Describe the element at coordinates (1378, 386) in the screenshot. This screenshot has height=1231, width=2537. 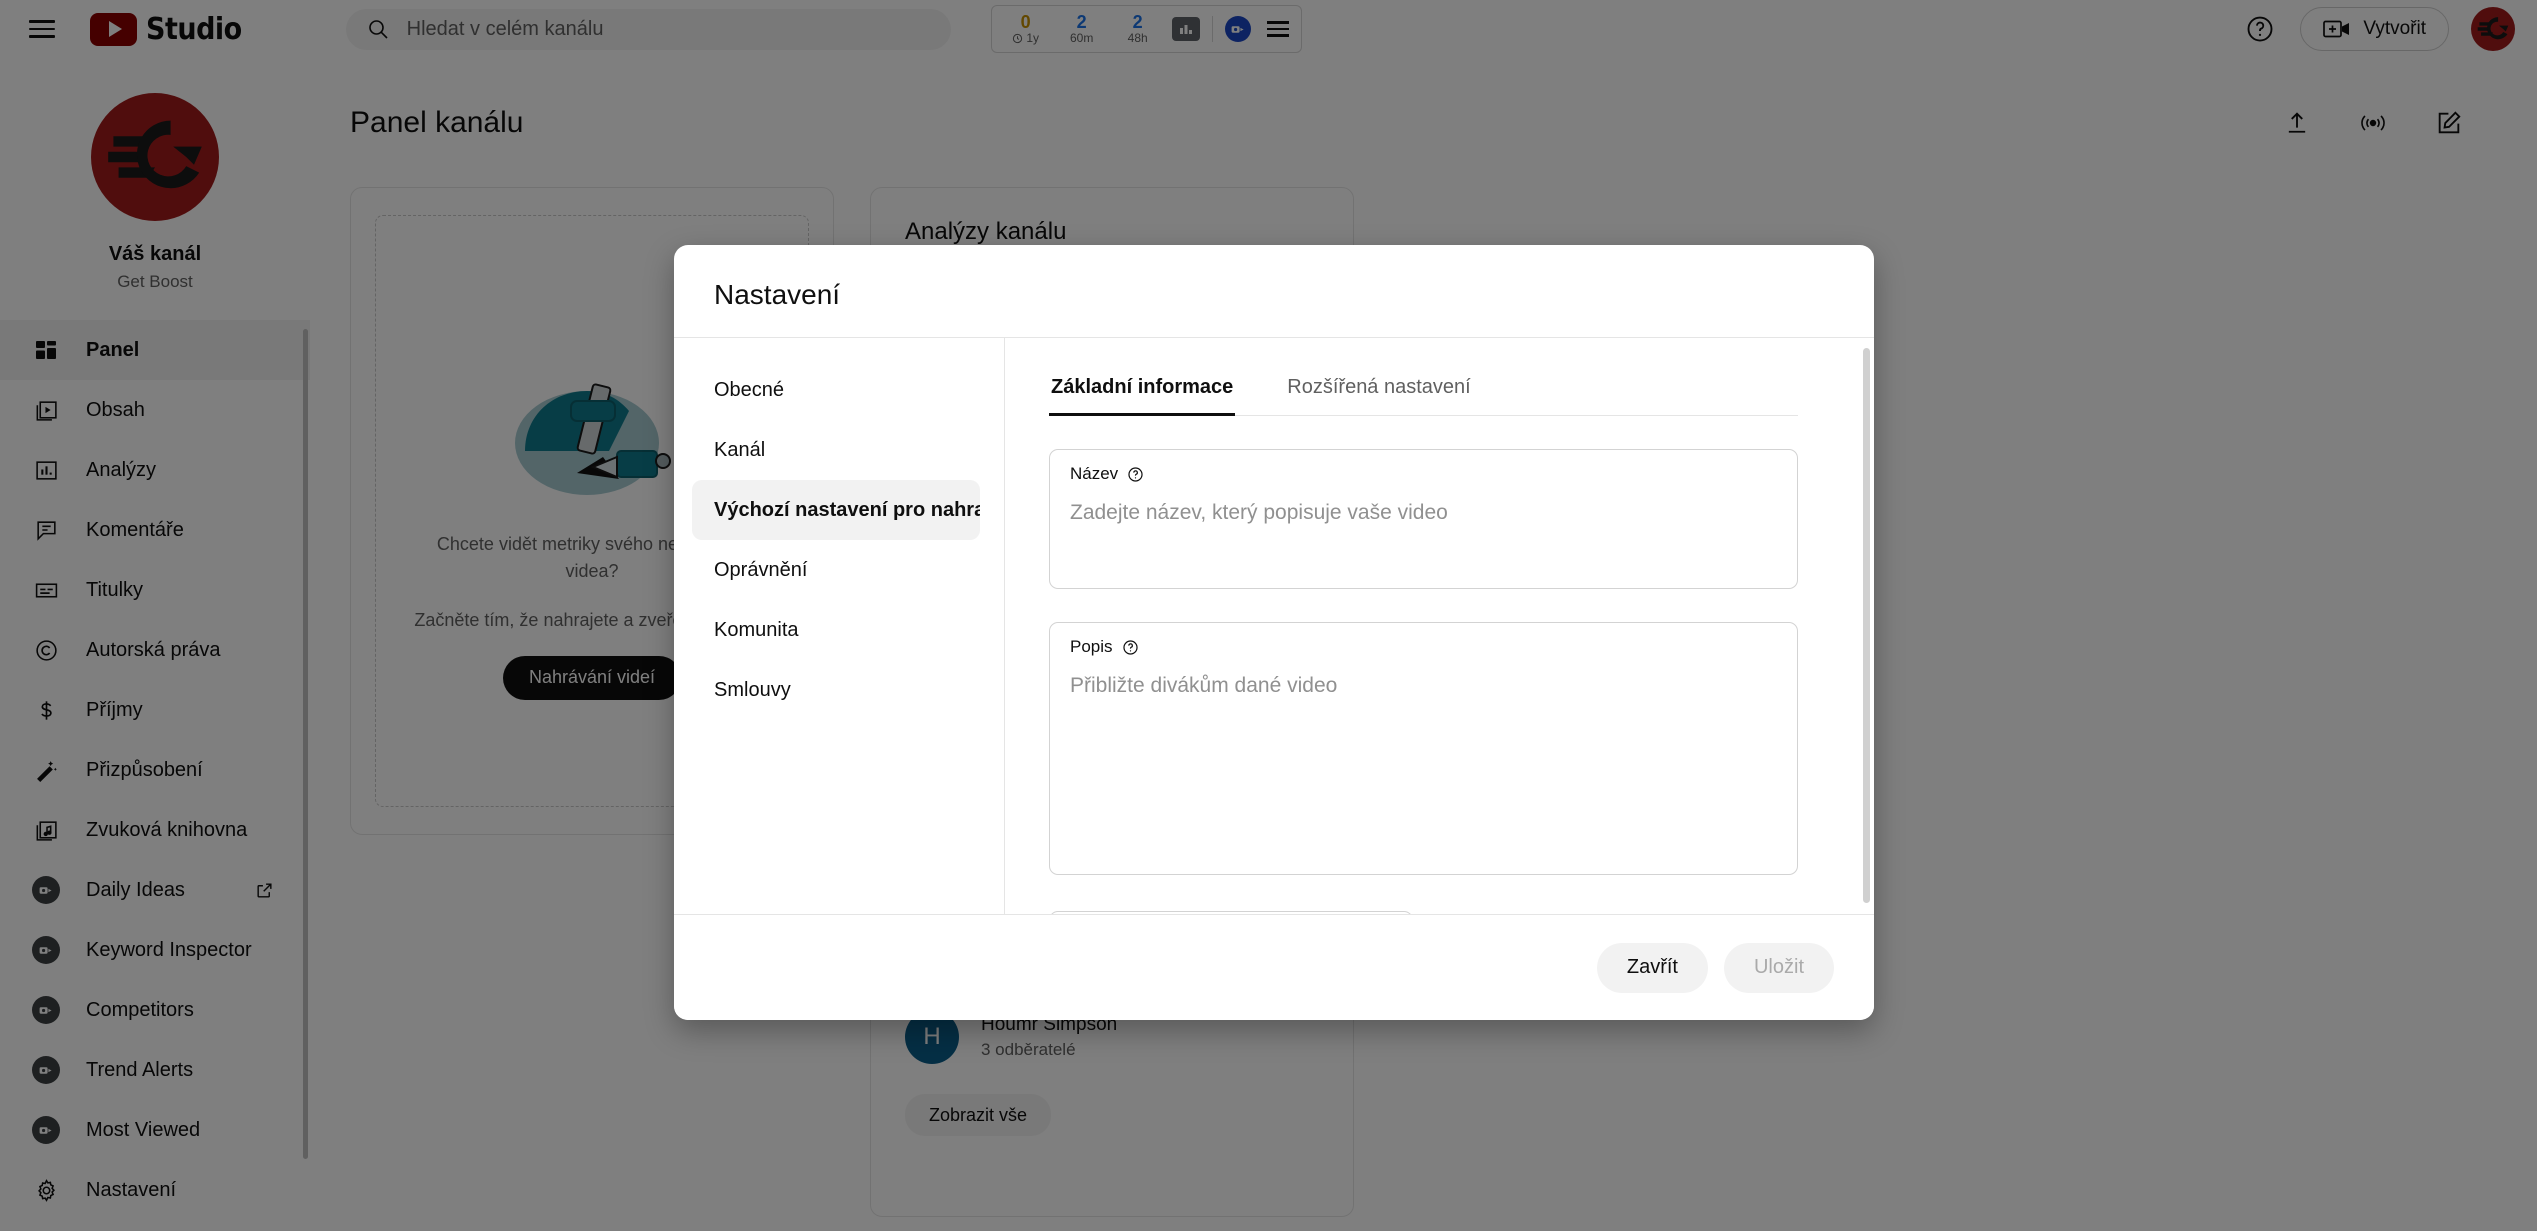
I see `tab-rozsirena-nastaveni: Rozšířená nastavení` at that location.